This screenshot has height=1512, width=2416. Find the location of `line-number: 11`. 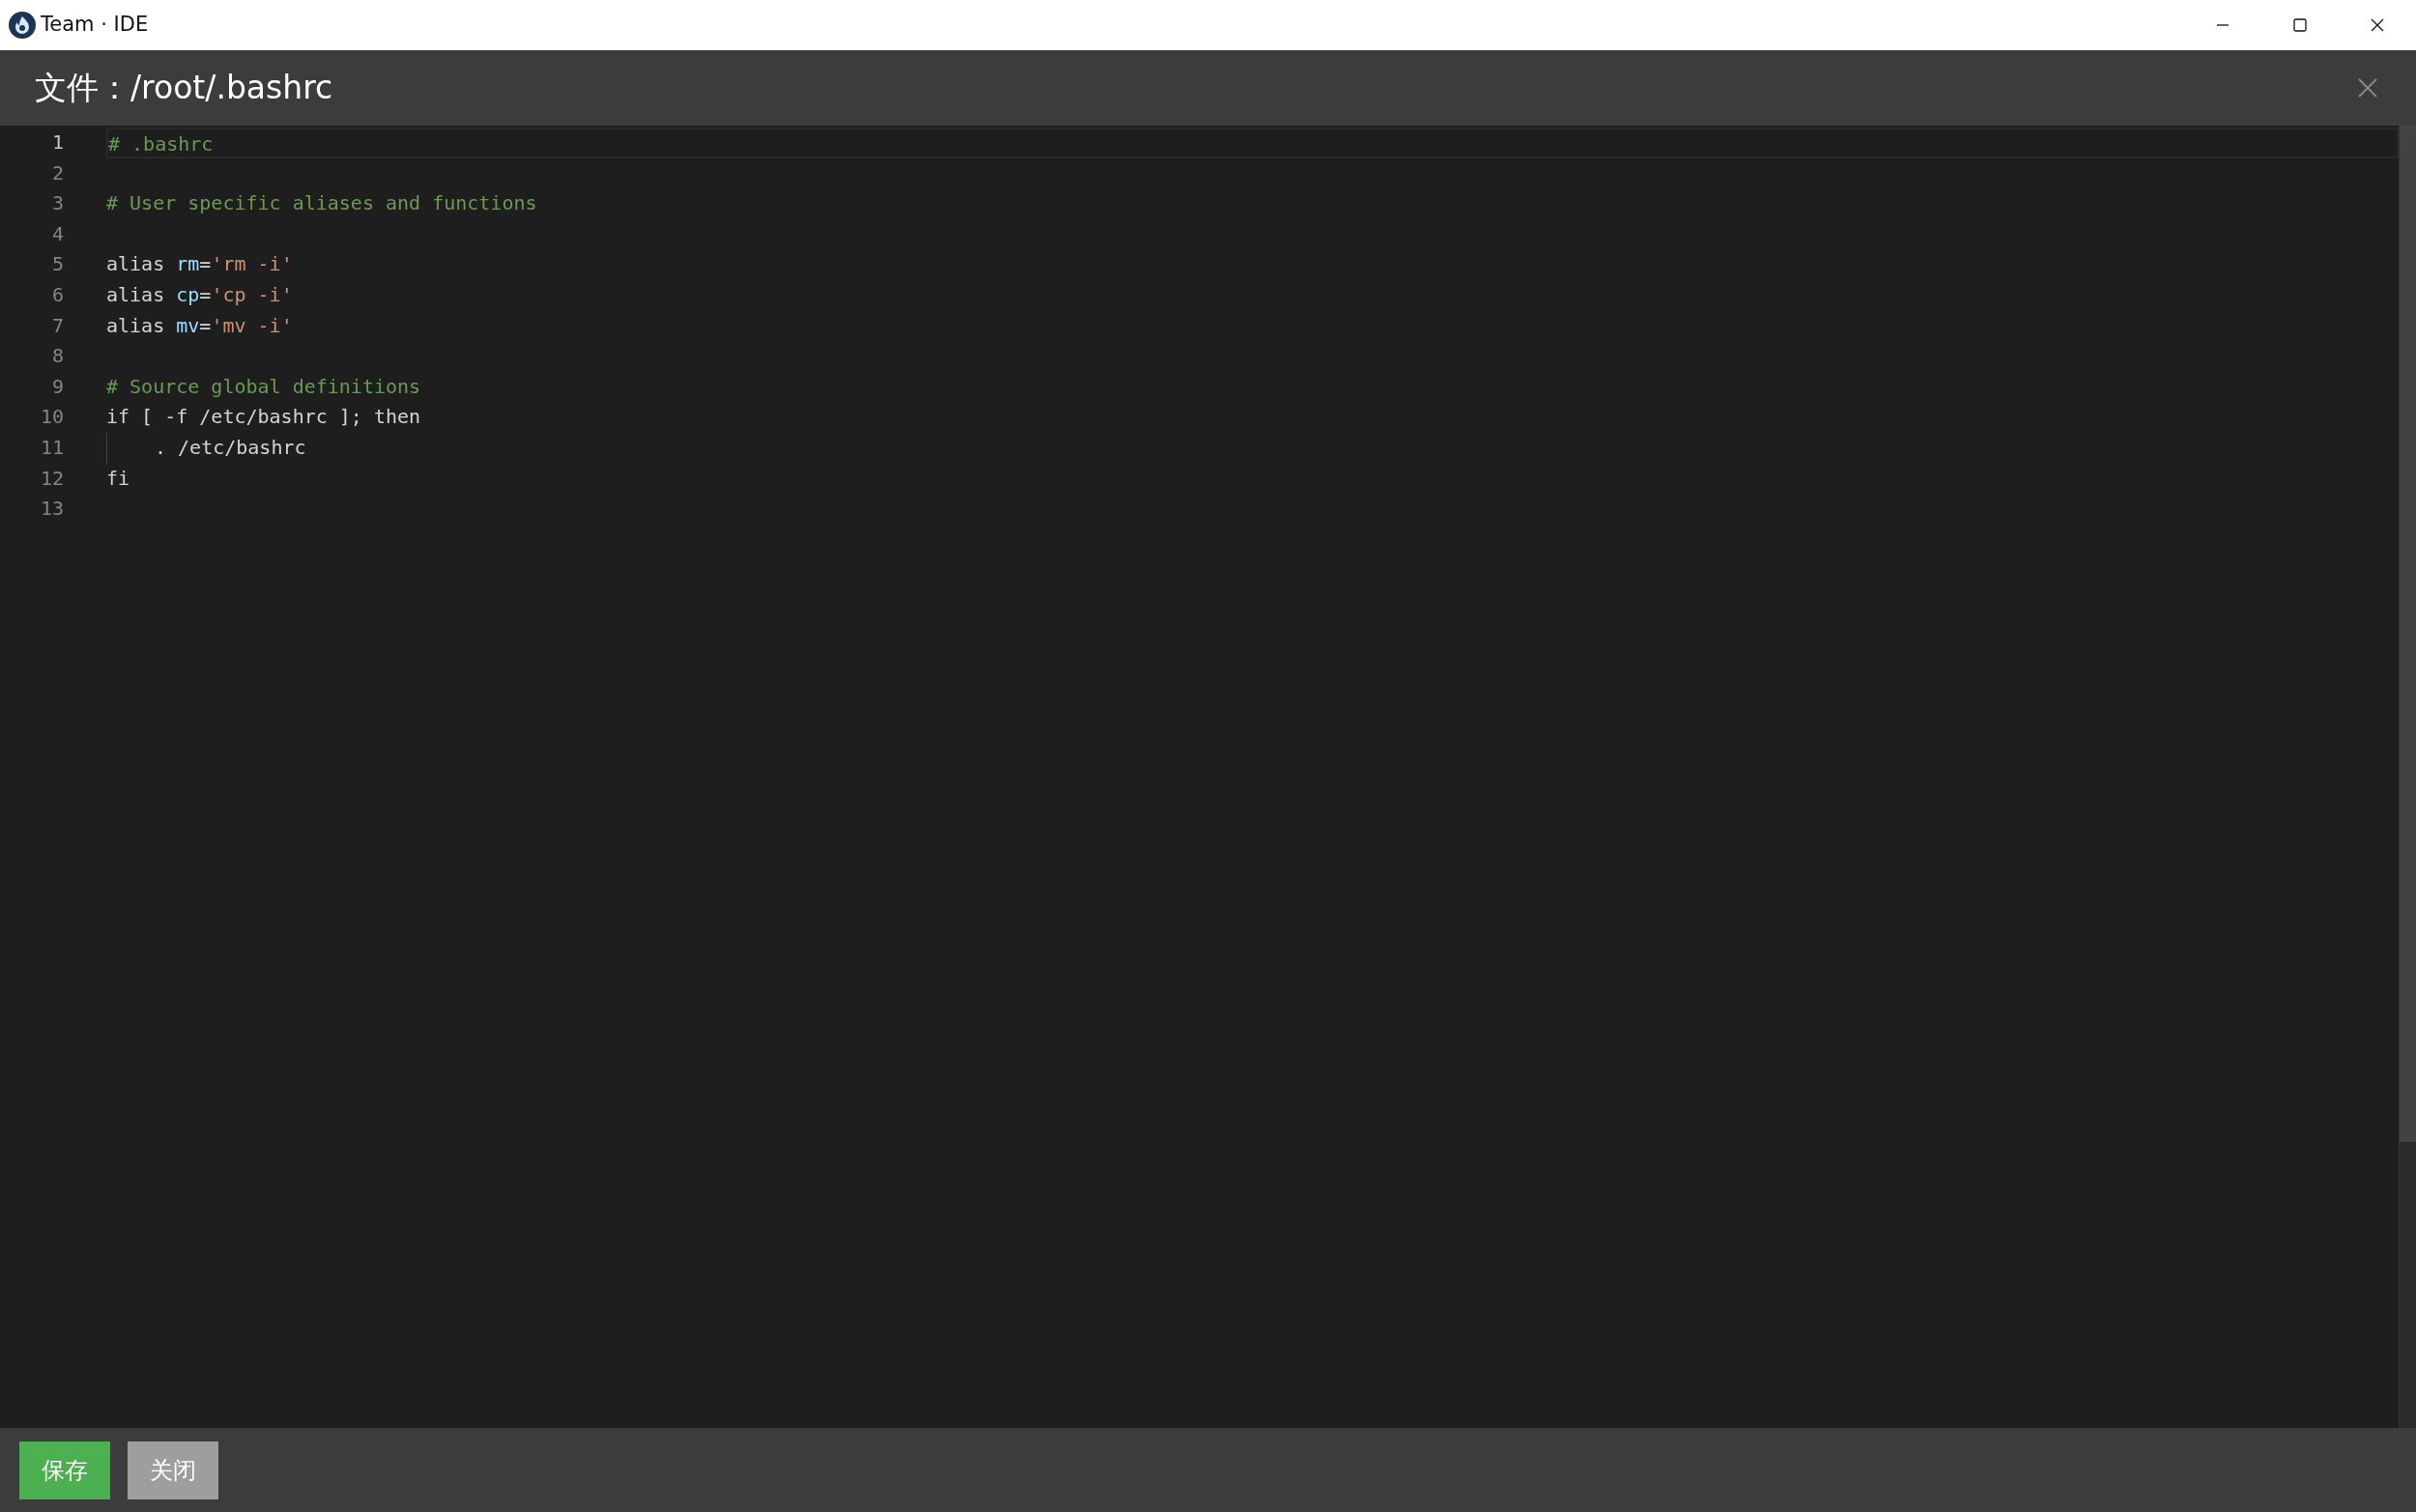

line-number: 11 is located at coordinates (51, 447).